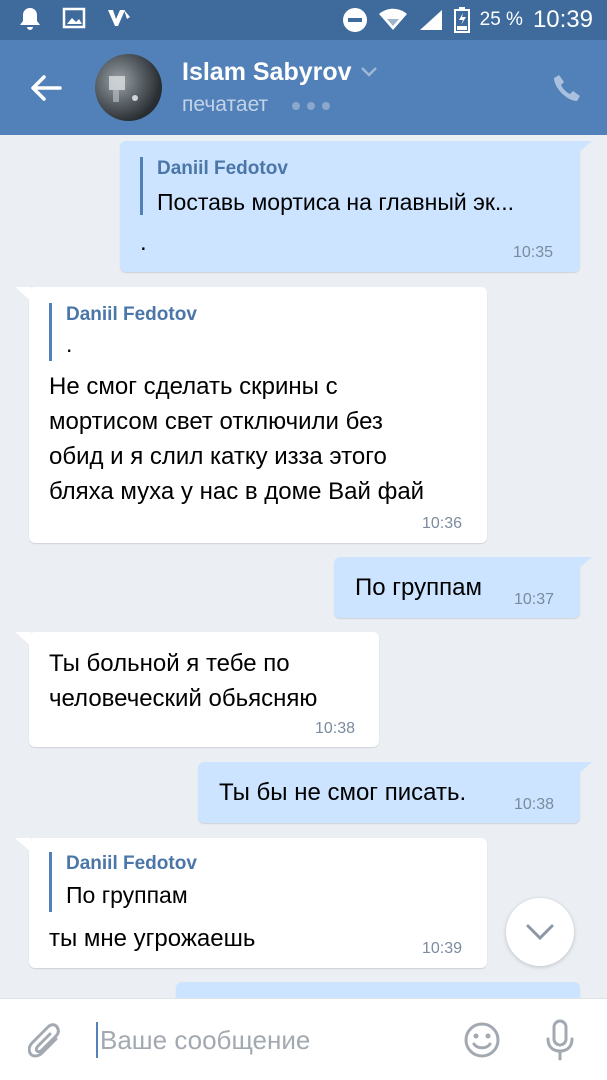 The height and width of the screenshot is (1080, 607). Describe the element at coordinates (216, 421) in the screenshot. I see `message-line: мортисом свет отключили без` at that location.